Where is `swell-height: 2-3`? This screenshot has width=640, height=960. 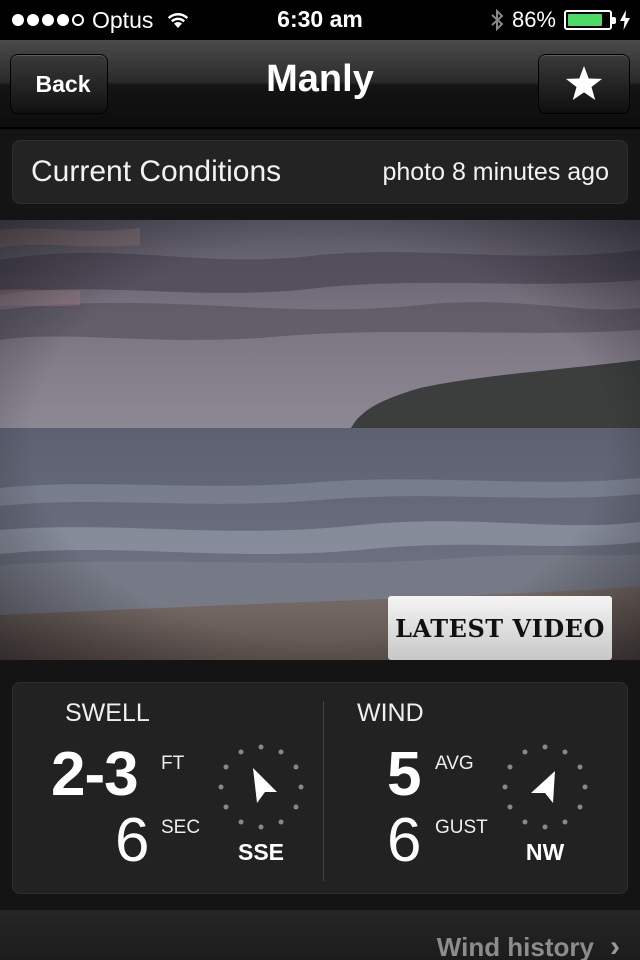
swell-height: 2-3 is located at coordinates (95, 774).